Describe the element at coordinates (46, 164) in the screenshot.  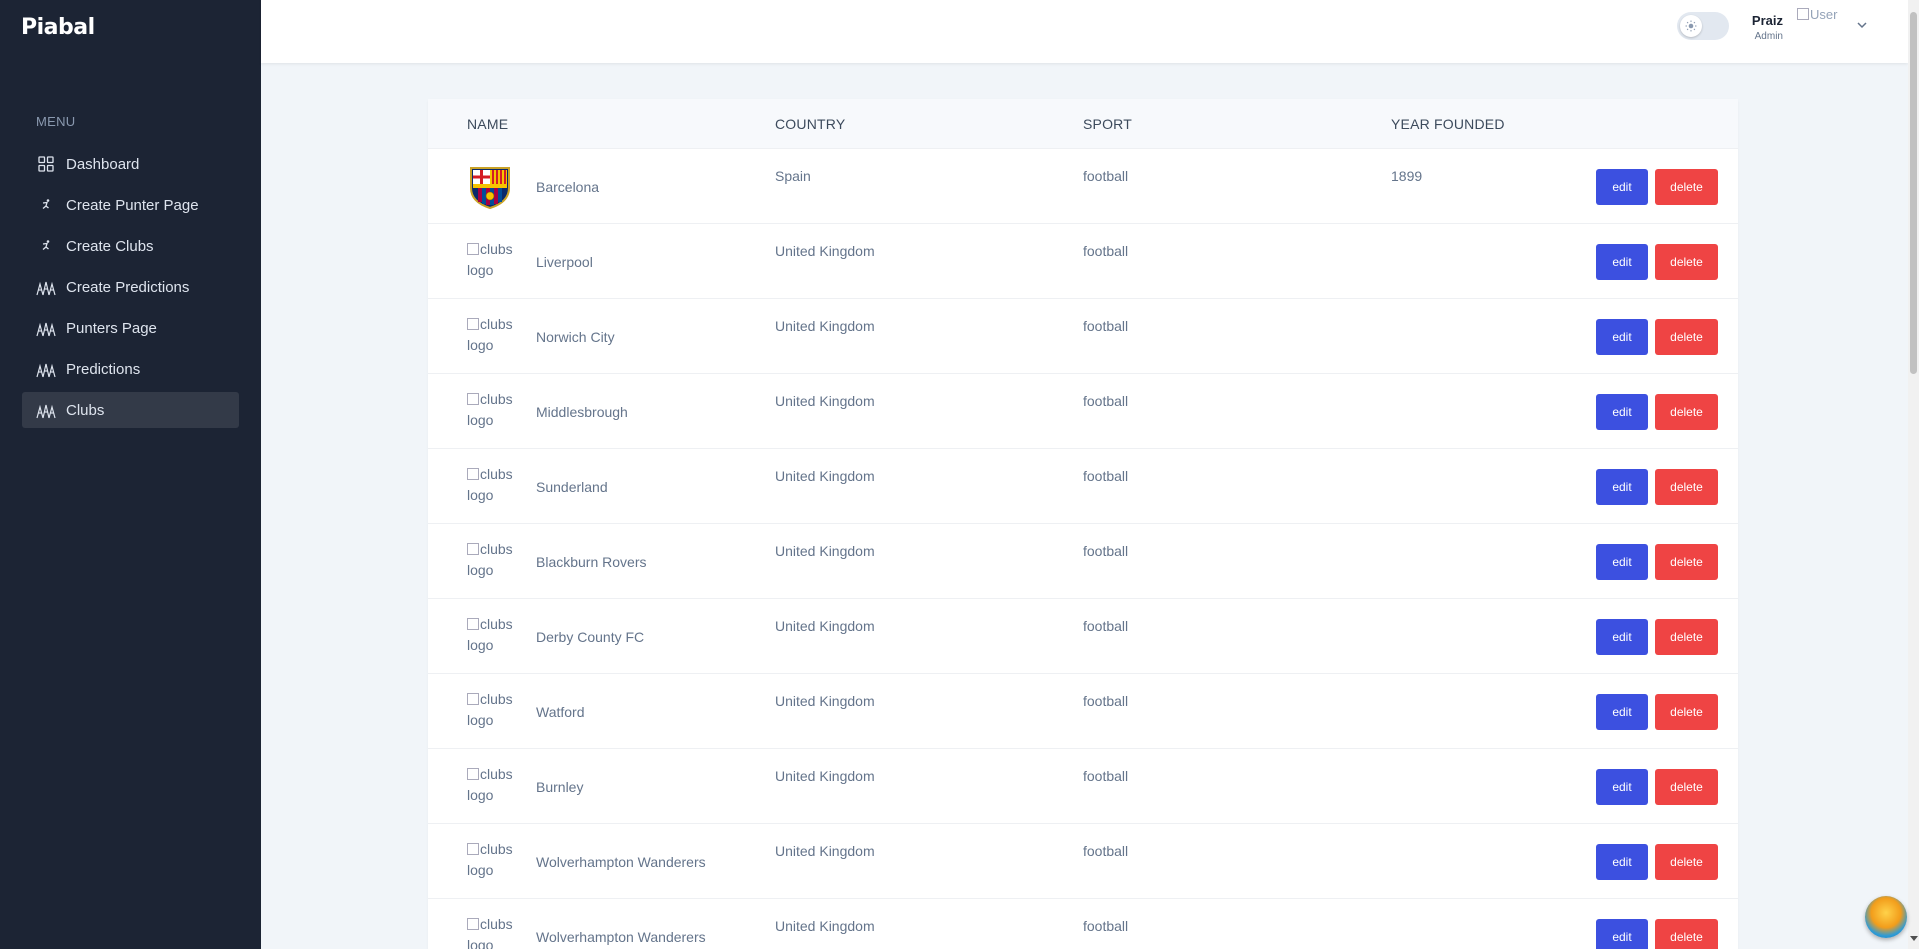
I see `grid-icon` at that location.